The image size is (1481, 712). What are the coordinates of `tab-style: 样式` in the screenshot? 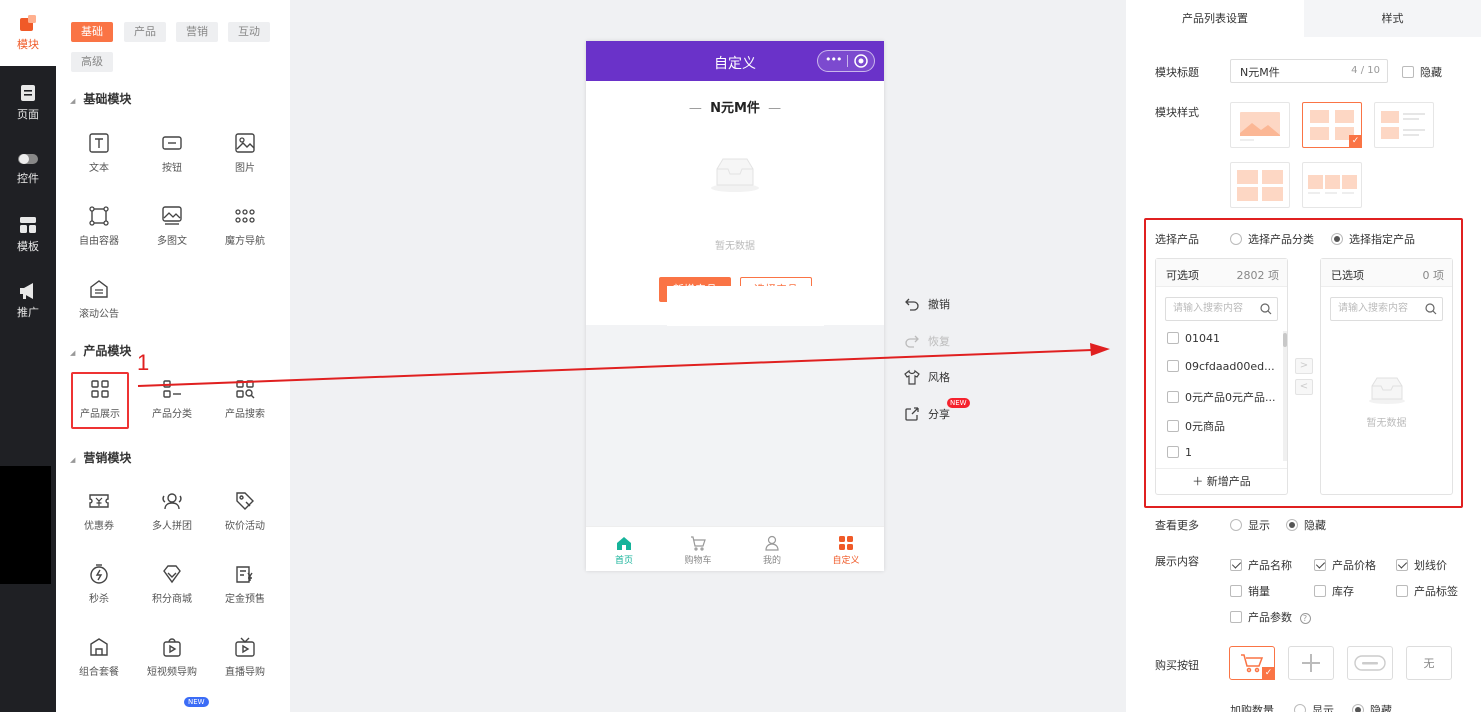 It's located at (1392, 18).